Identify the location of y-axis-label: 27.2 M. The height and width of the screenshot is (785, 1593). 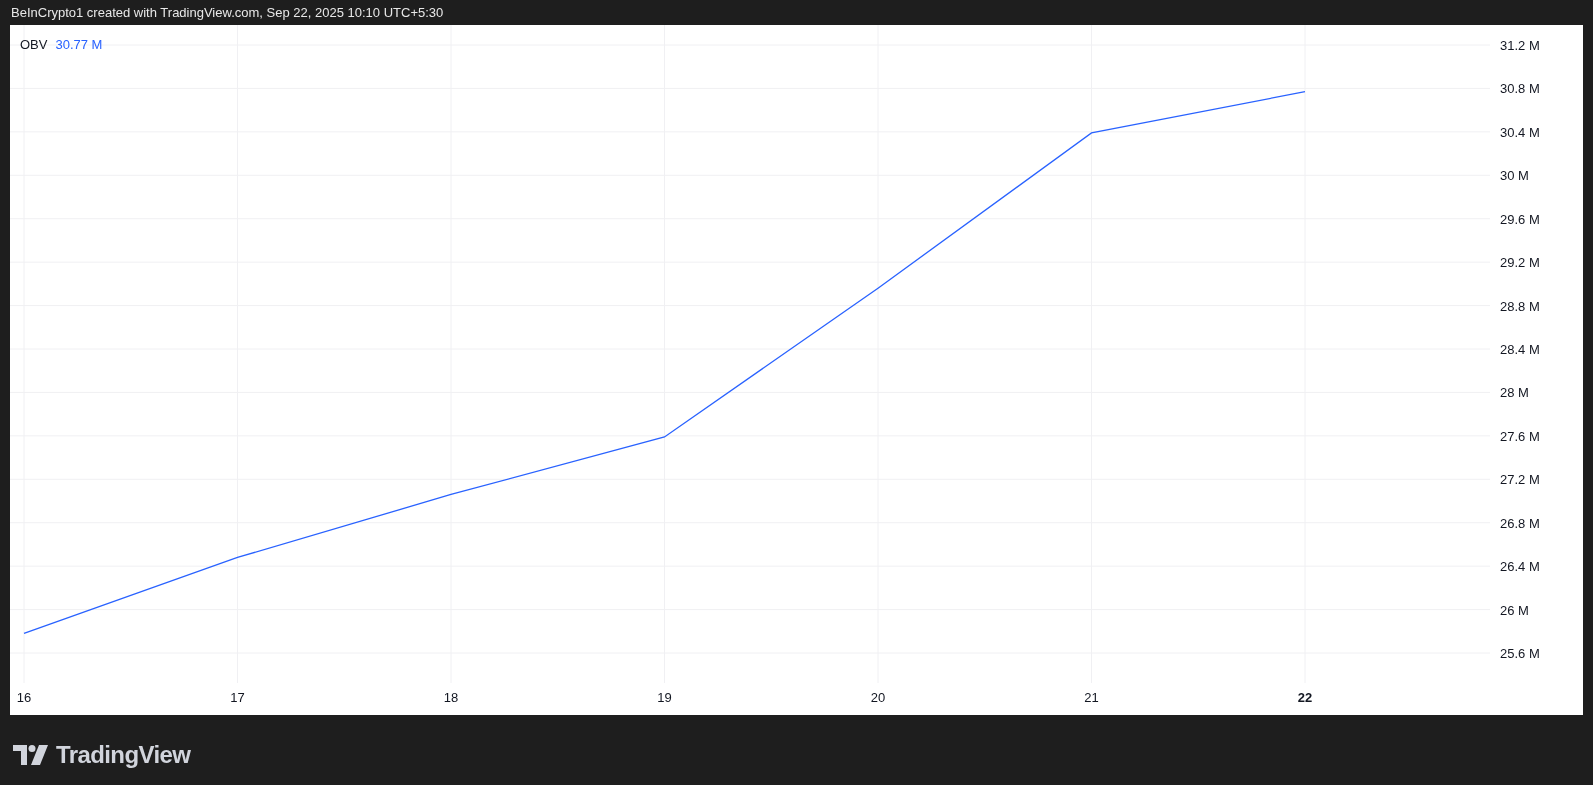
(1520, 480).